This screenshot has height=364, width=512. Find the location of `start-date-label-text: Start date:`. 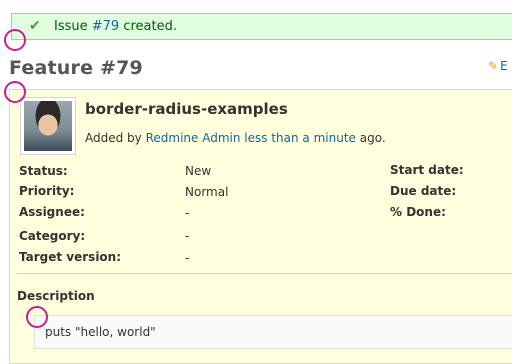

start-date-label-text: Start date: is located at coordinates (427, 170).